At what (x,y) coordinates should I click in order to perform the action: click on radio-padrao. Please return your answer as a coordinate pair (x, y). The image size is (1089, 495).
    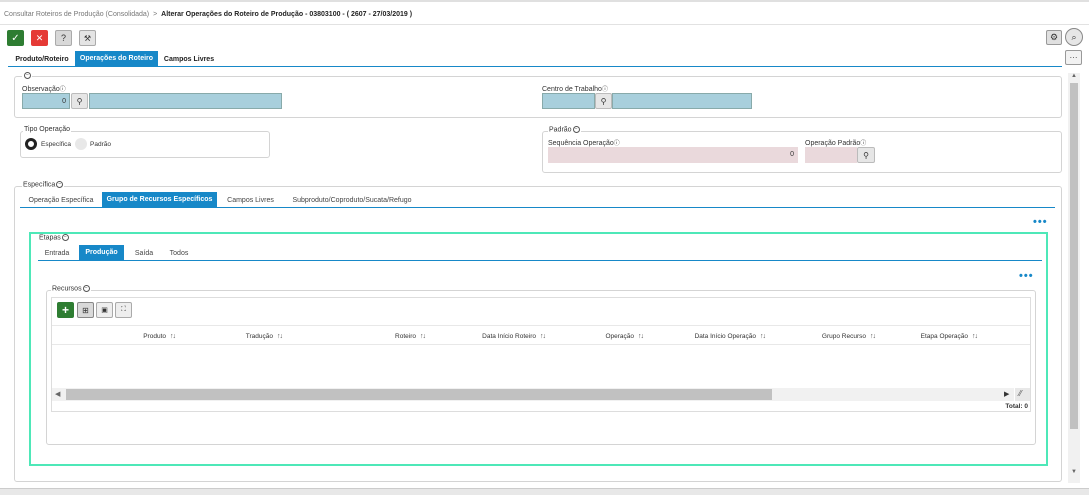
    Looking at the image, I should click on (81, 144).